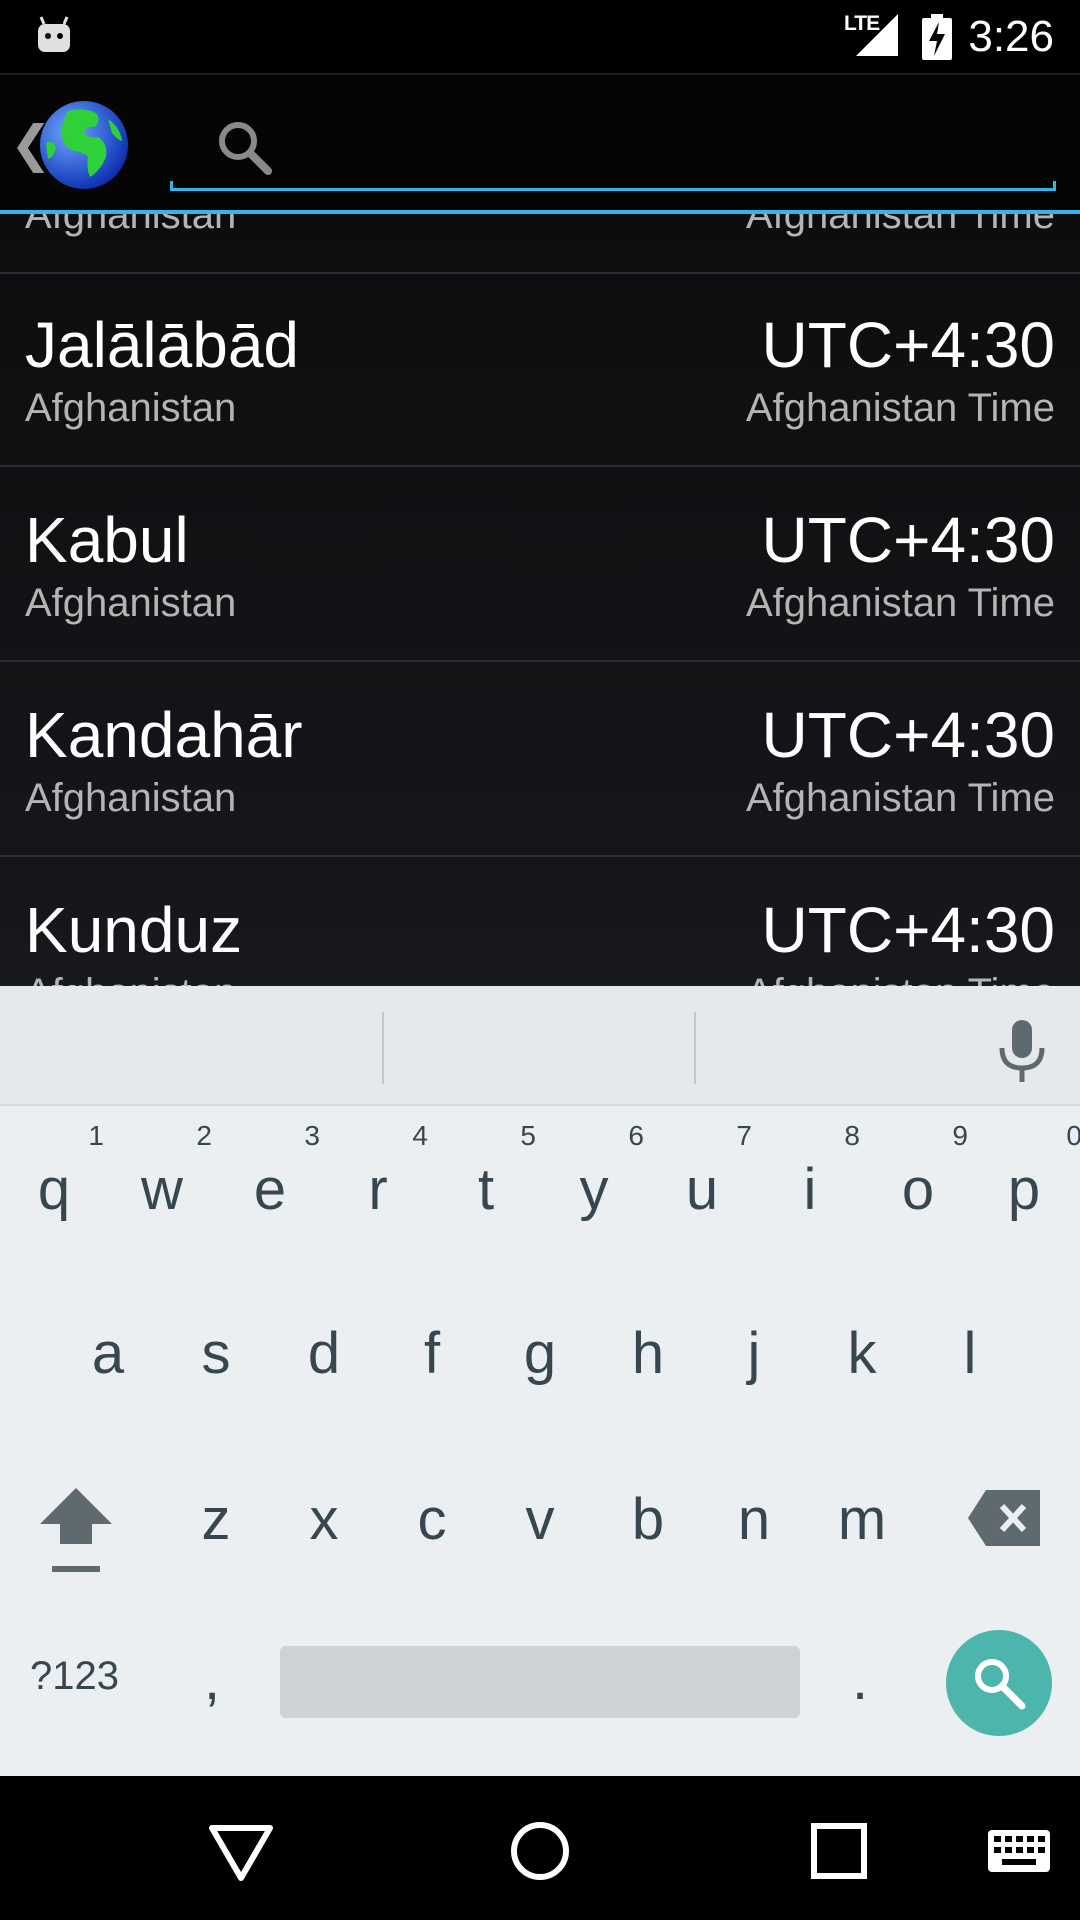 The width and height of the screenshot is (1080, 1920). I want to click on key-label: b, so click(648, 1519).